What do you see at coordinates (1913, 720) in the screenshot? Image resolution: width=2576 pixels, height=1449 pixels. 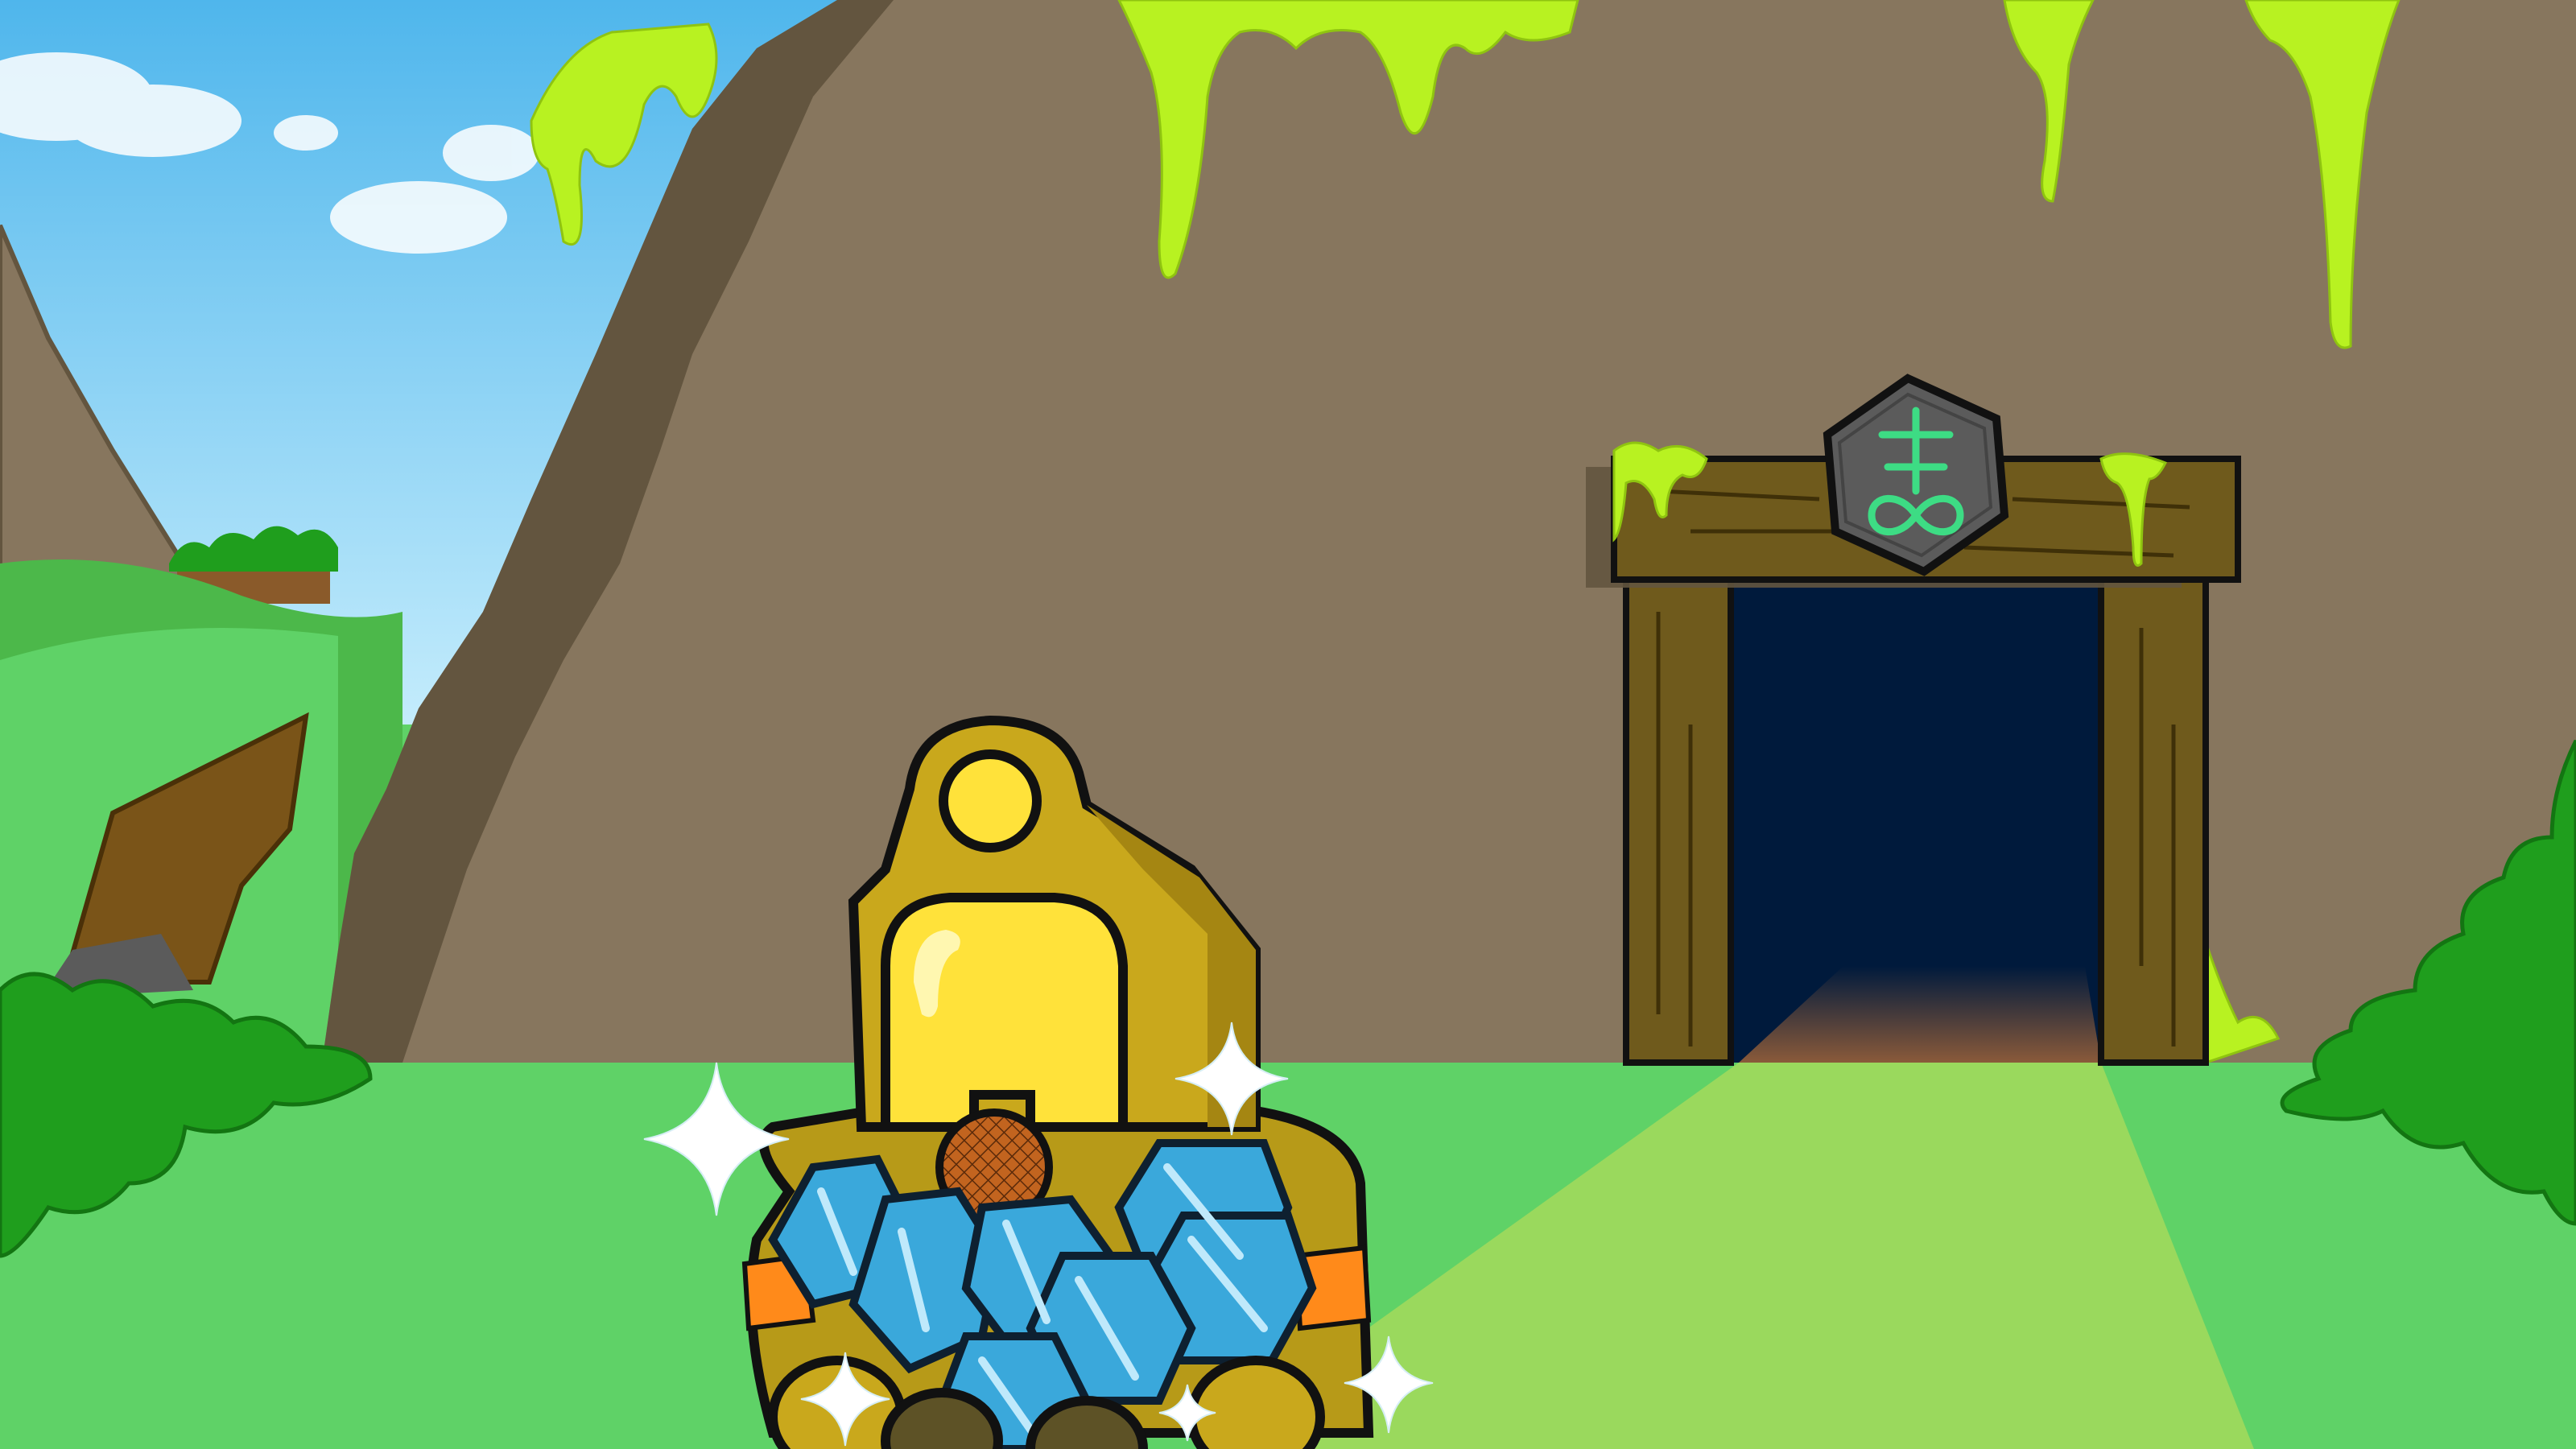 I see `mine-entrance` at bounding box center [1913, 720].